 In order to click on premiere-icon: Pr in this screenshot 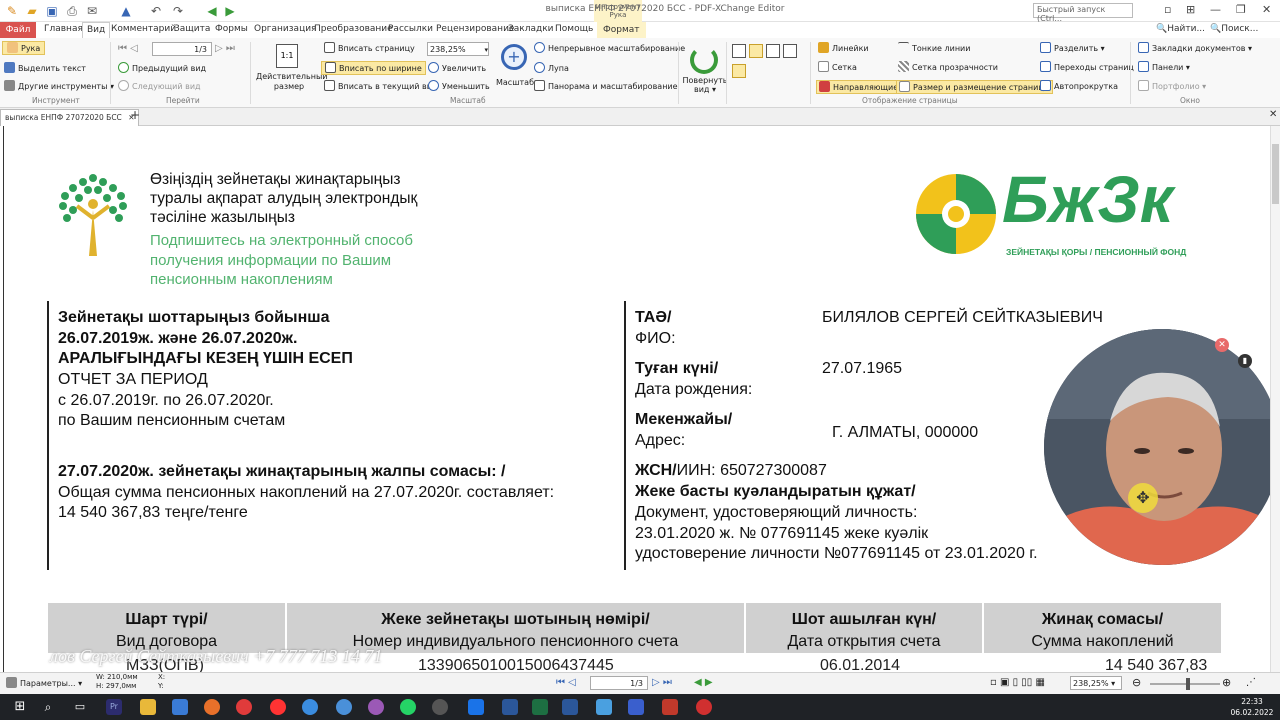, I will do `click(114, 707)`.